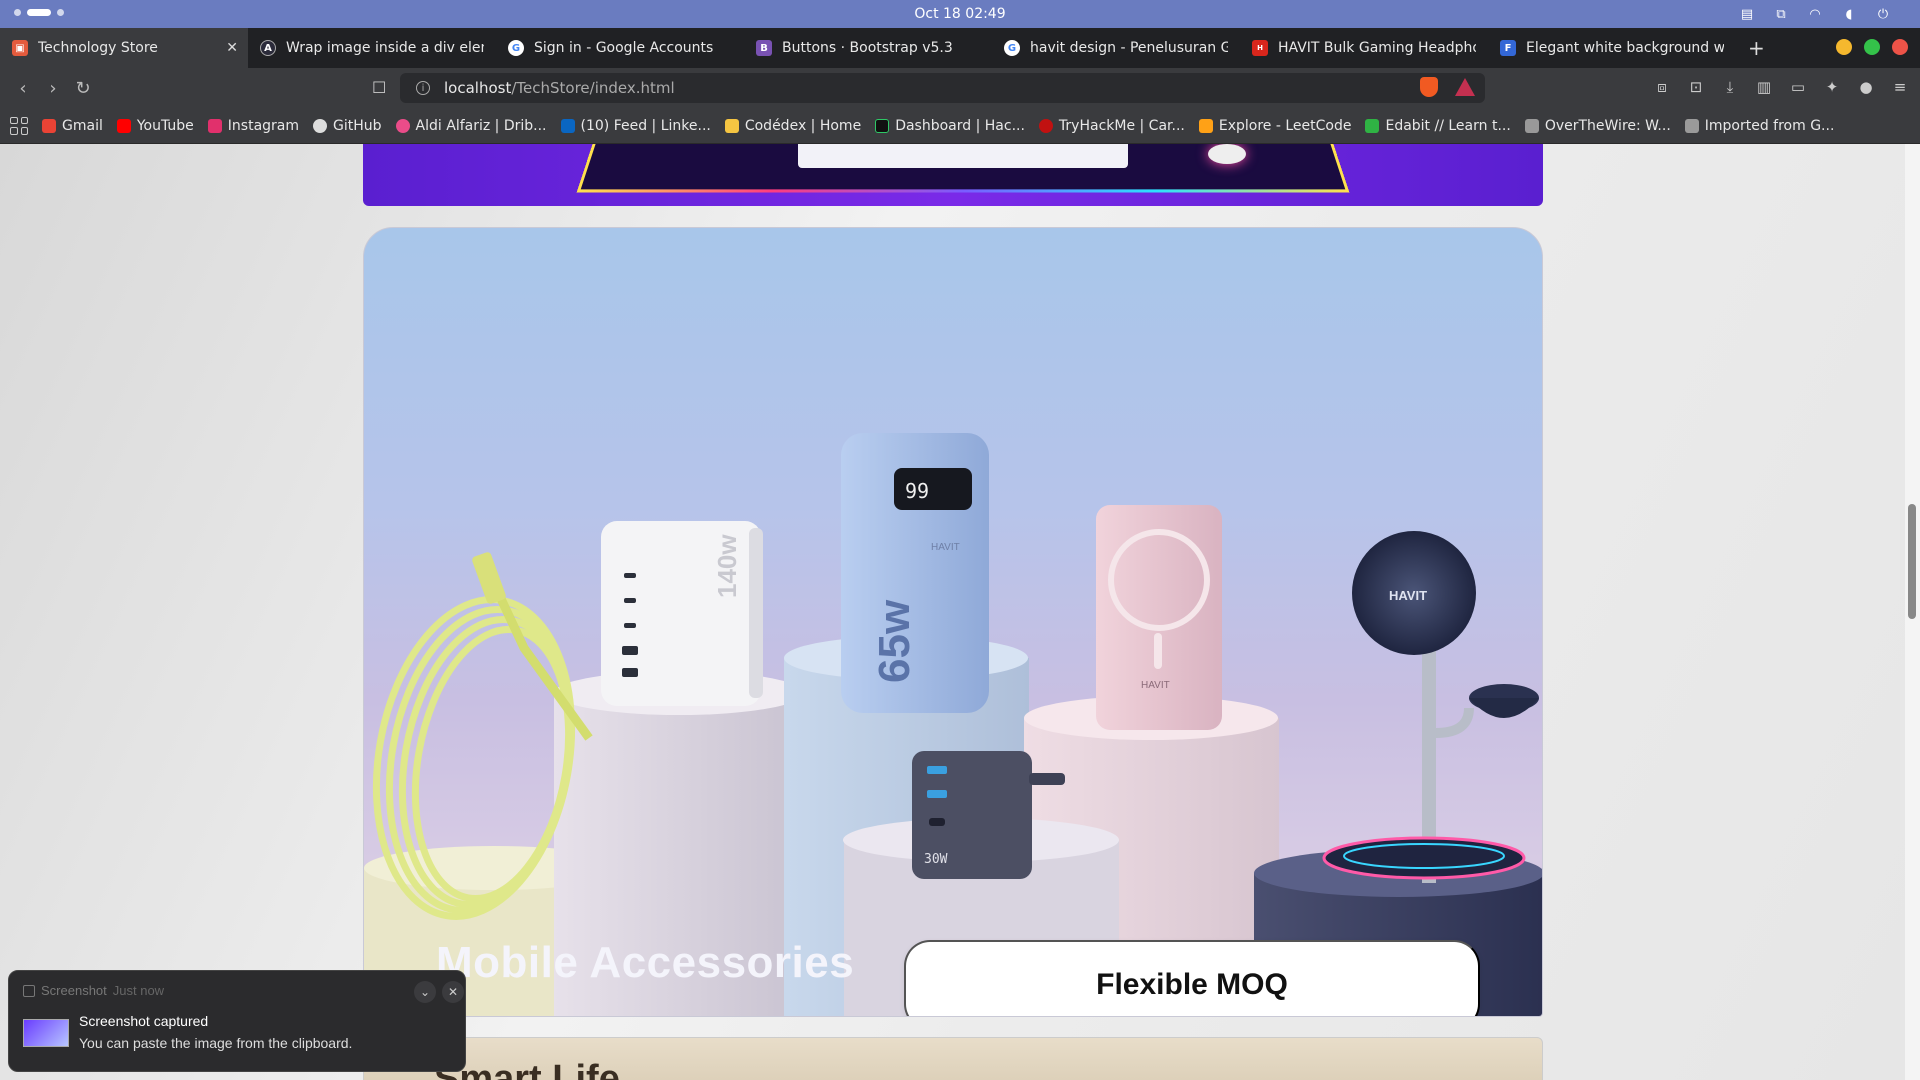  Describe the element at coordinates (1798, 87) in the screenshot. I see `wallet-icon: ▭` at that location.